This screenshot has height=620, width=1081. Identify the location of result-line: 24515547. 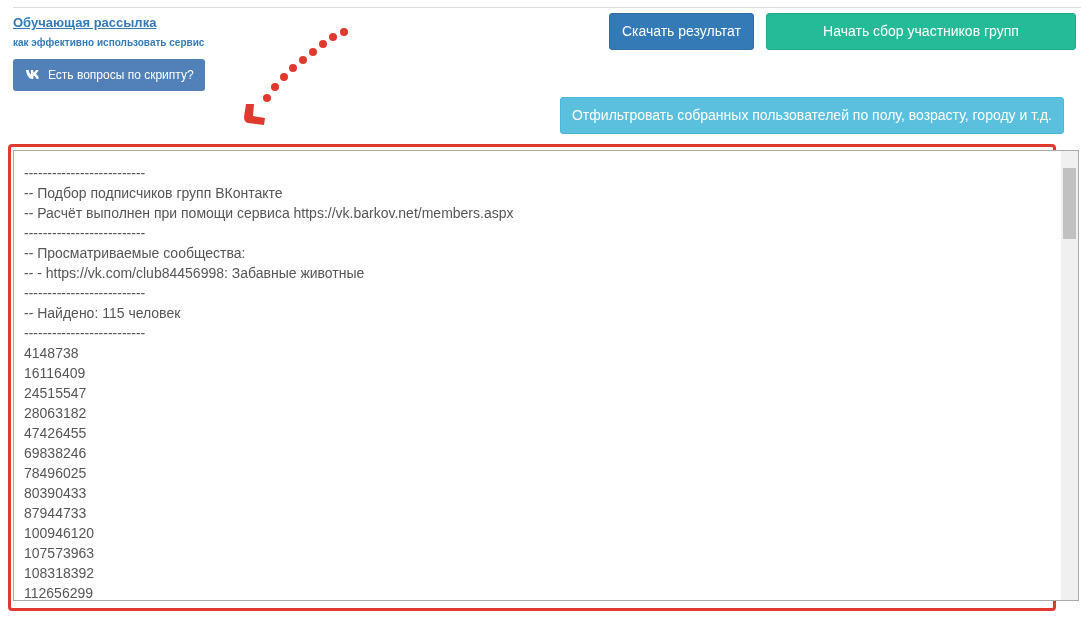
(55, 393).